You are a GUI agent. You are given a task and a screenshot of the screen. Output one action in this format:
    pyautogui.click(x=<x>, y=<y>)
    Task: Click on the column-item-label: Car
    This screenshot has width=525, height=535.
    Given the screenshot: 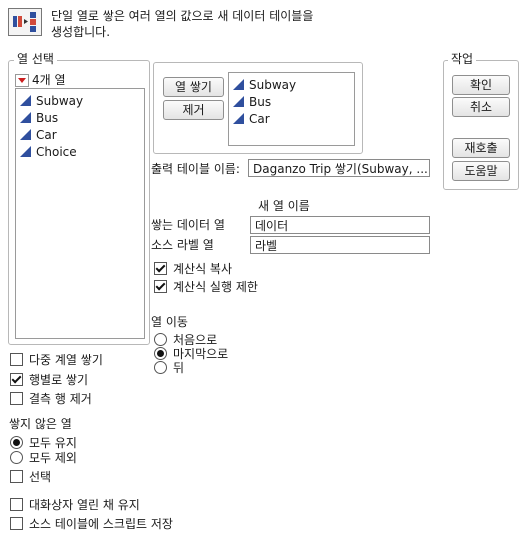 What is the action you would take?
    pyautogui.click(x=46, y=134)
    